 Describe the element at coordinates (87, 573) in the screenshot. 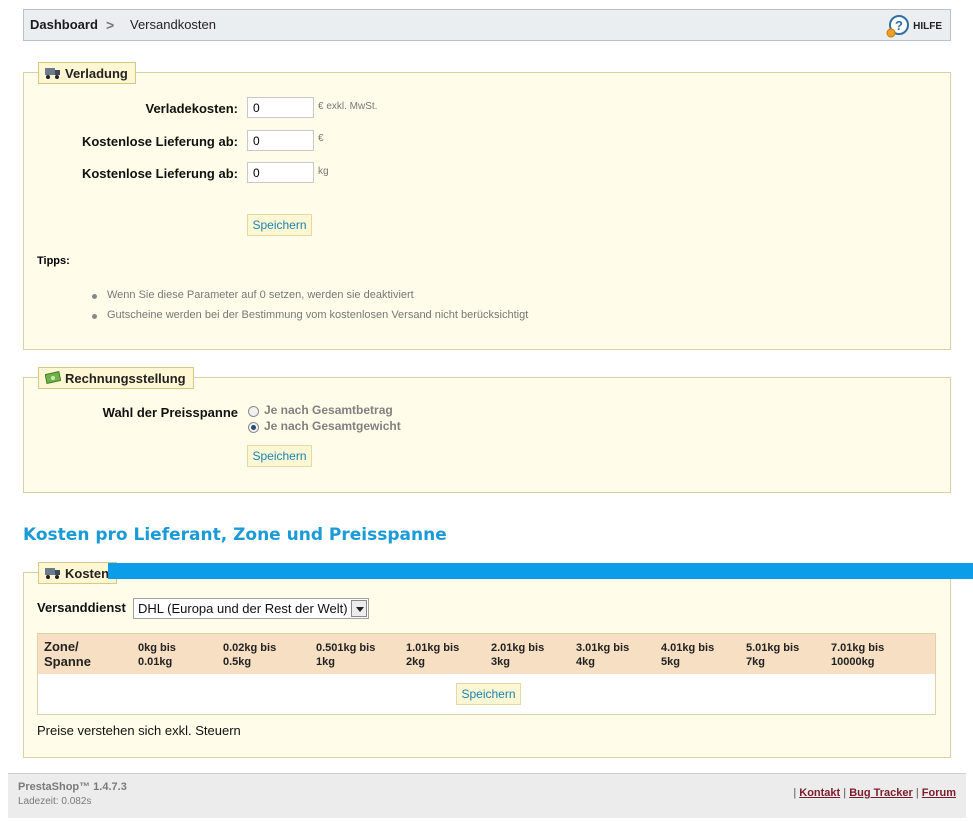

I see `kosten-legend-label: Kosten` at that location.